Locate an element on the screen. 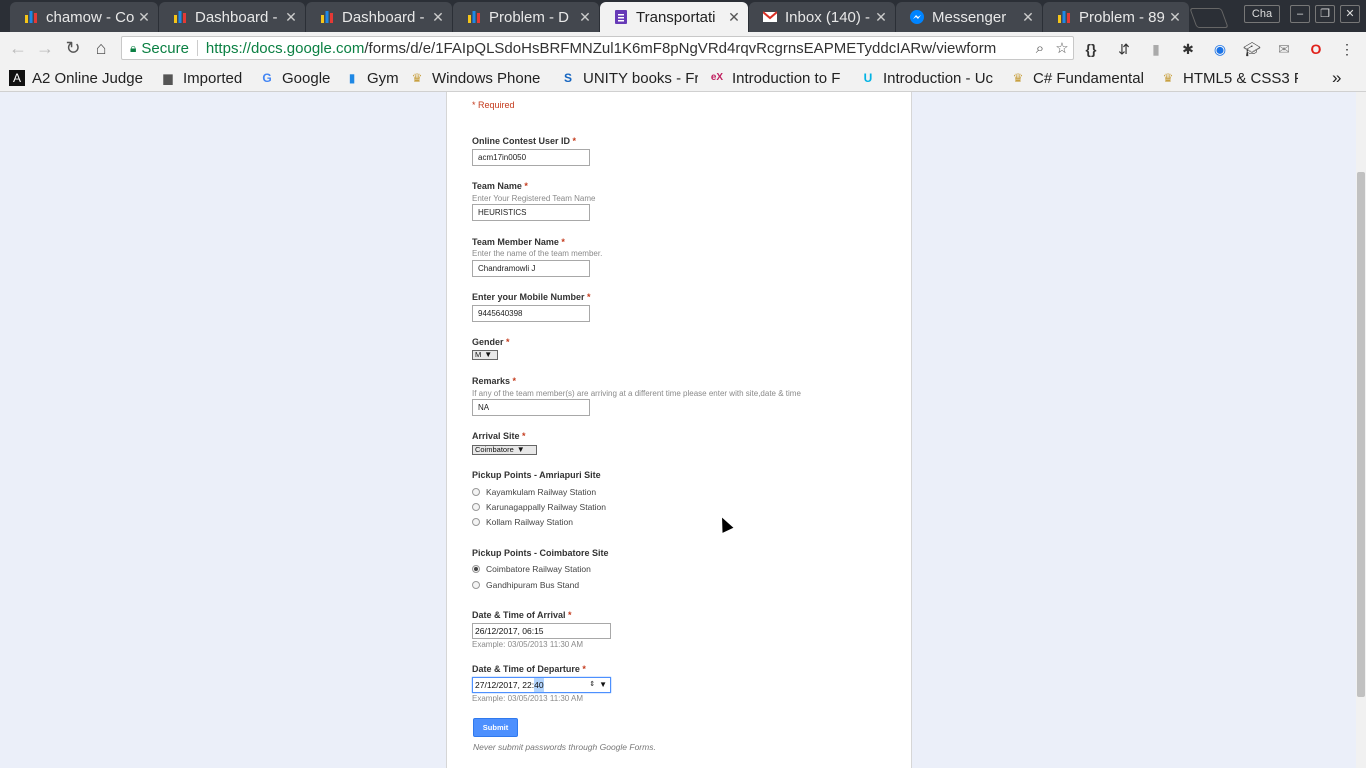 The height and width of the screenshot is (768, 1366). bookmark-label: C# Fundamental is located at coordinates (1088, 78).